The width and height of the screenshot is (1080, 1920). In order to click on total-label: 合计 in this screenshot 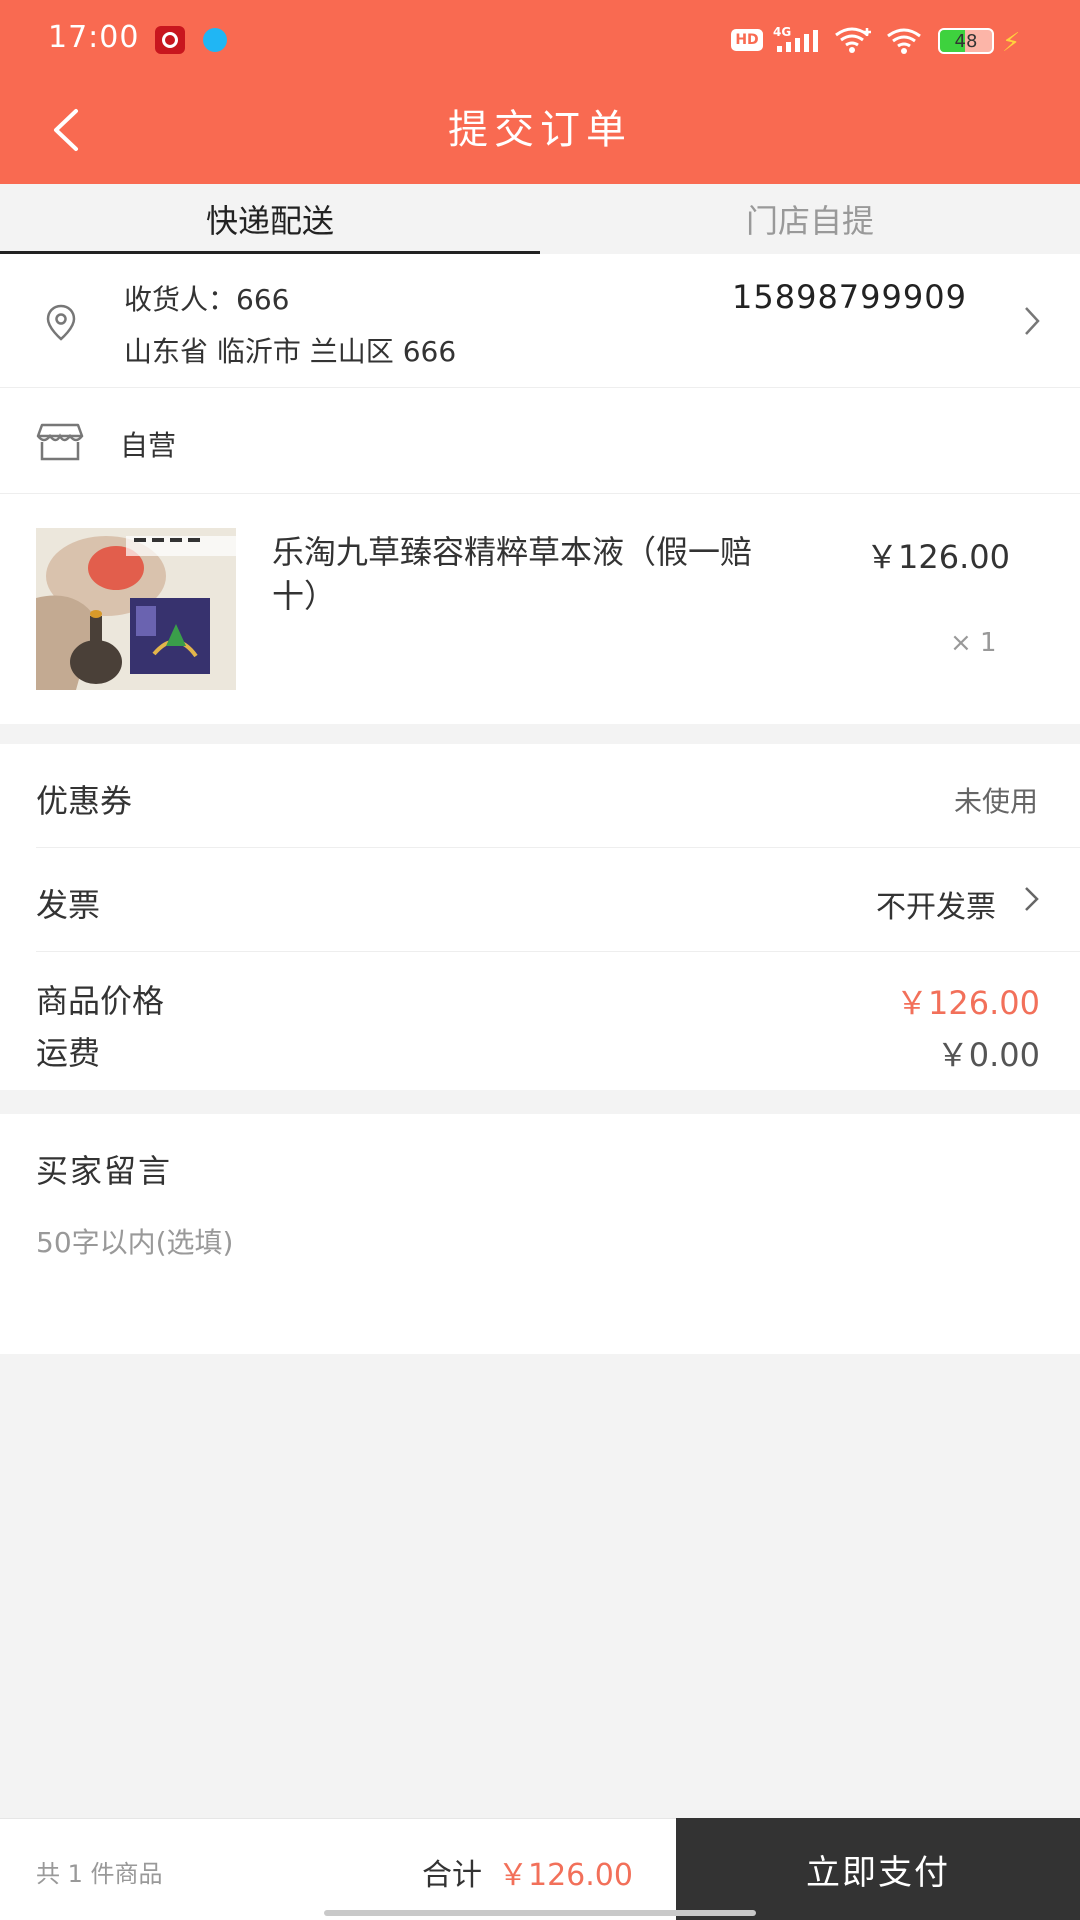, I will do `click(452, 1875)`.